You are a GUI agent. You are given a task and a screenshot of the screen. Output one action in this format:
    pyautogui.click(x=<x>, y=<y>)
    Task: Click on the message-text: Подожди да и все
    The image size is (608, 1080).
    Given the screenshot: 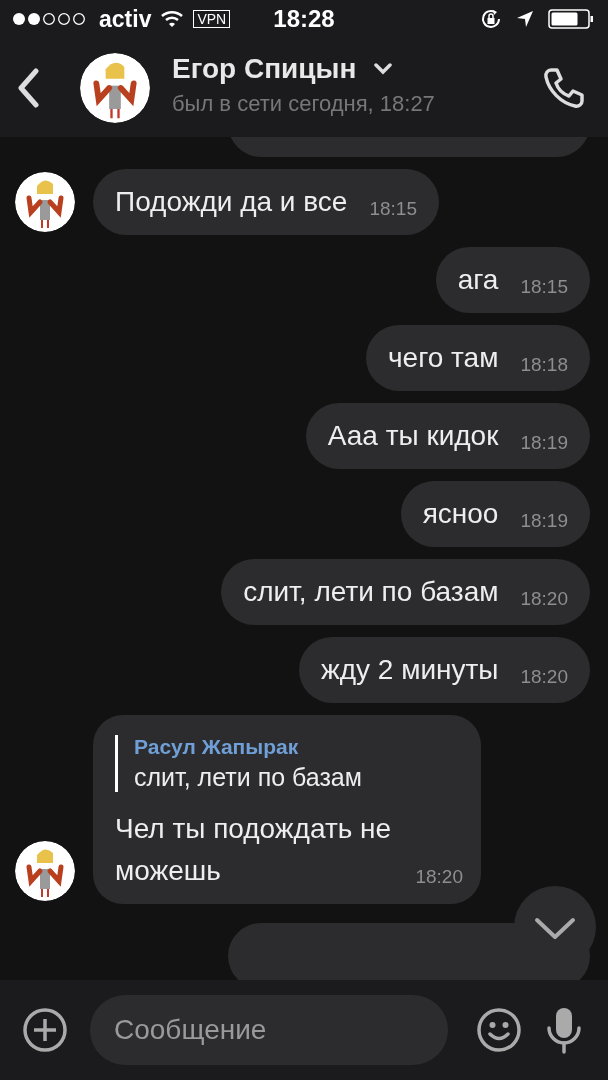 What is the action you would take?
    pyautogui.click(x=231, y=202)
    